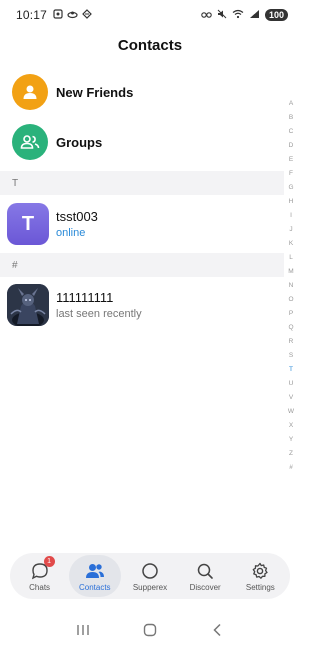 The width and height of the screenshot is (320, 650). Describe the element at coordinates (291, 342) in the screenshot. I see `index-letter: R` at that location.